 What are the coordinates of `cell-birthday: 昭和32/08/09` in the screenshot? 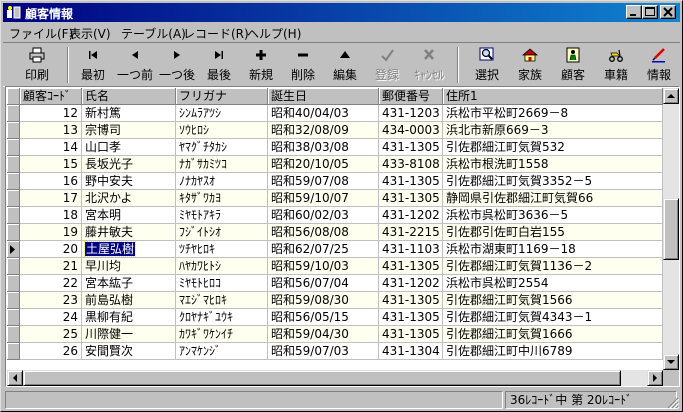 It's located at (323, 130).